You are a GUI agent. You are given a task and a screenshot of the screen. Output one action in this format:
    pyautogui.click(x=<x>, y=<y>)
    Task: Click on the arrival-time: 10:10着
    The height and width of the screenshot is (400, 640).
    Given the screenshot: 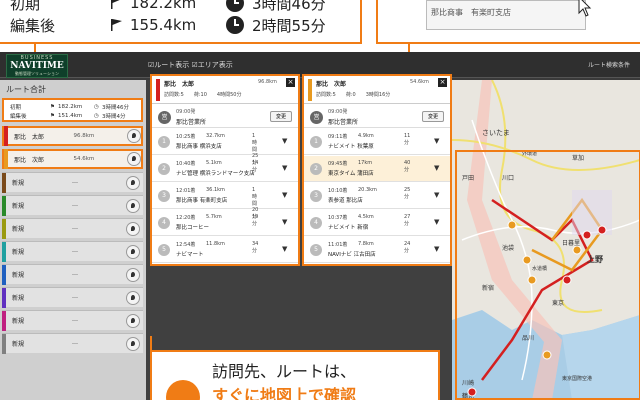 What is the action you would take?
    pyautogui.click(x=338, y=191)
    